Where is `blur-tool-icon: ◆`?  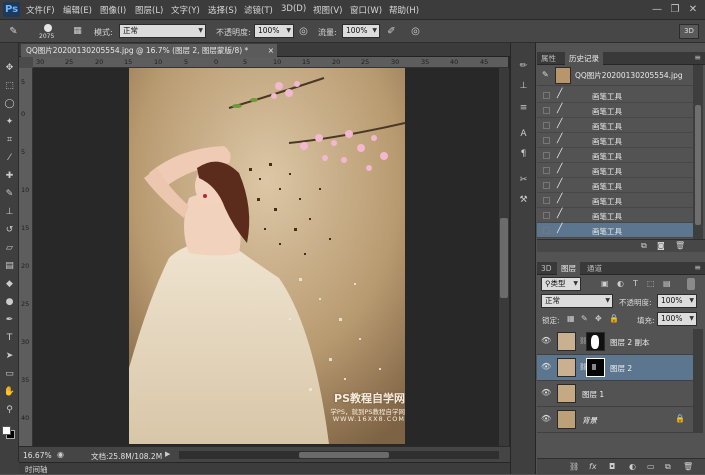
blur-tool-icon: ◆ is located at coordinates (9, 284).